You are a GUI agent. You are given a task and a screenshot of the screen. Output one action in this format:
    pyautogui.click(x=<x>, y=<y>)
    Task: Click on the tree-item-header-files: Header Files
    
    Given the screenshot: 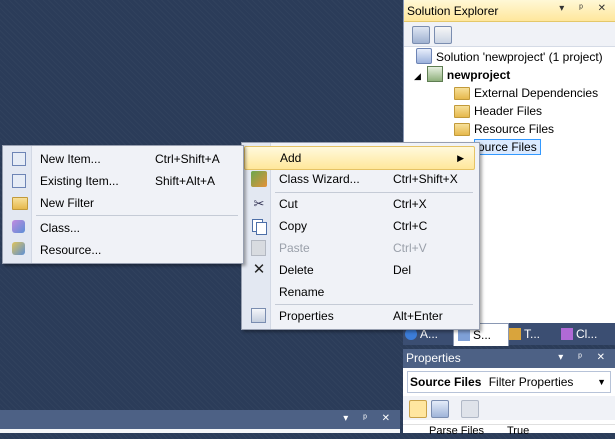 What is the action you would take?
    pyautogui.click(x=498, y=111)
    